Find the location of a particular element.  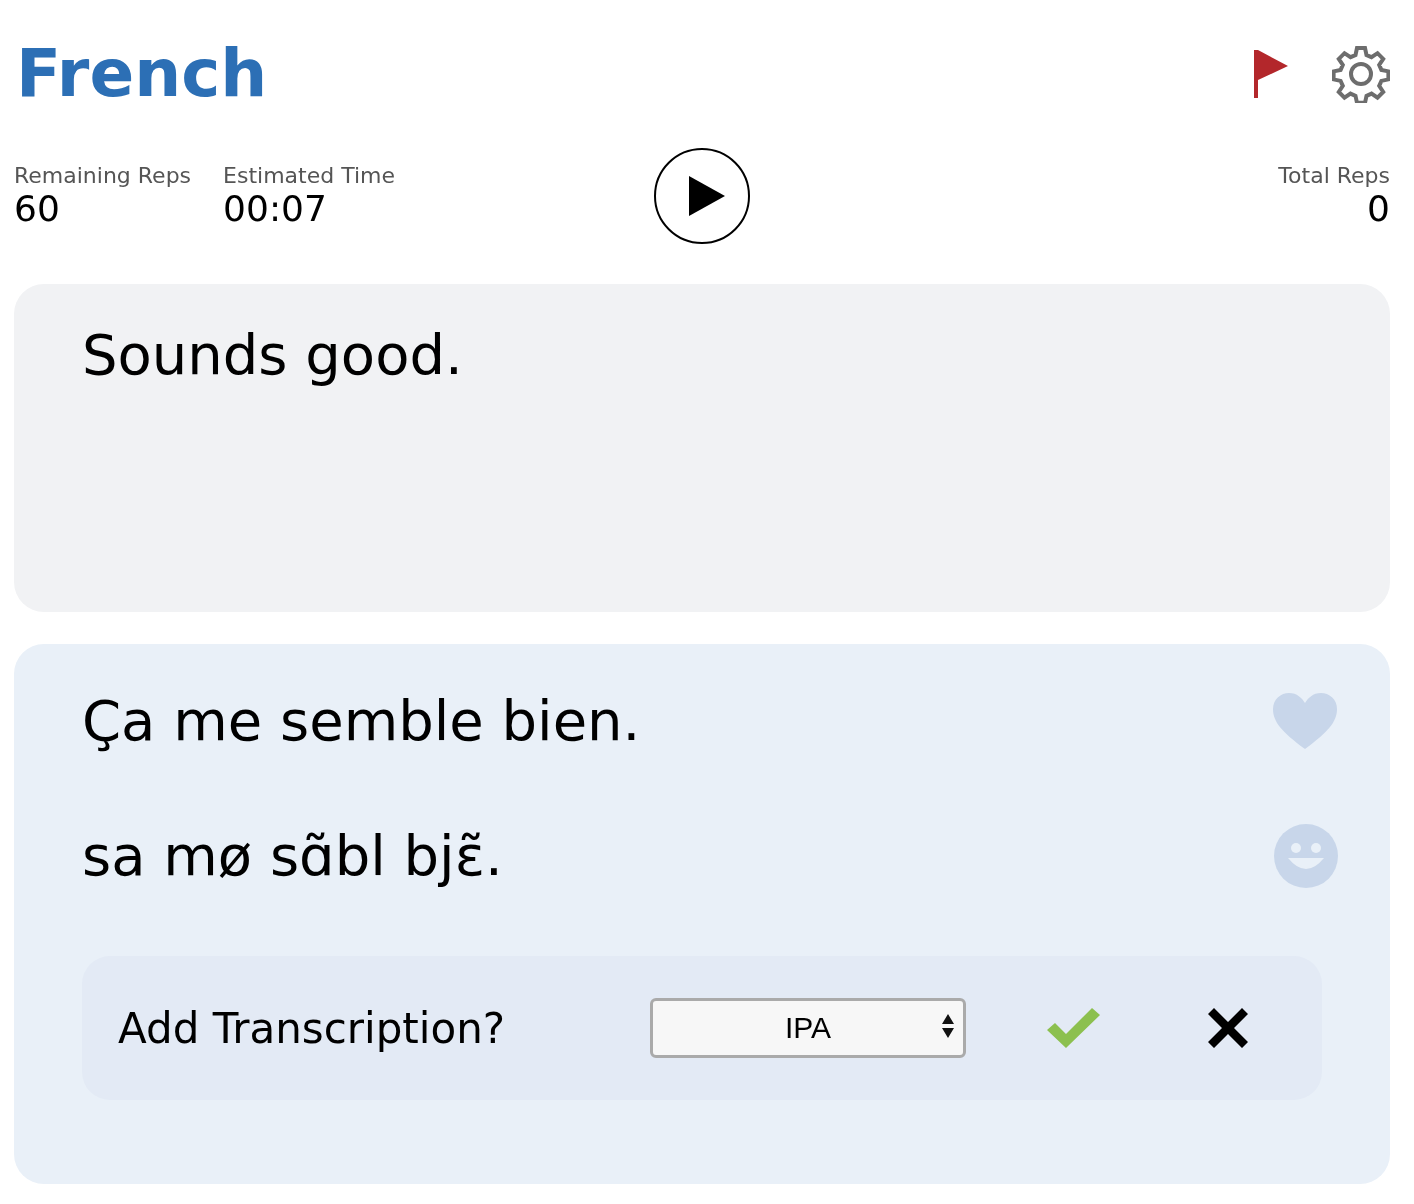

stat-value: 0 is located at coordinates (1378, 208).